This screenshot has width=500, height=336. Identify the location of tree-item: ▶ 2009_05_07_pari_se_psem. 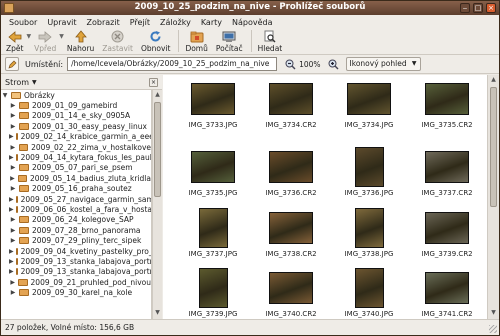
(76, 168).